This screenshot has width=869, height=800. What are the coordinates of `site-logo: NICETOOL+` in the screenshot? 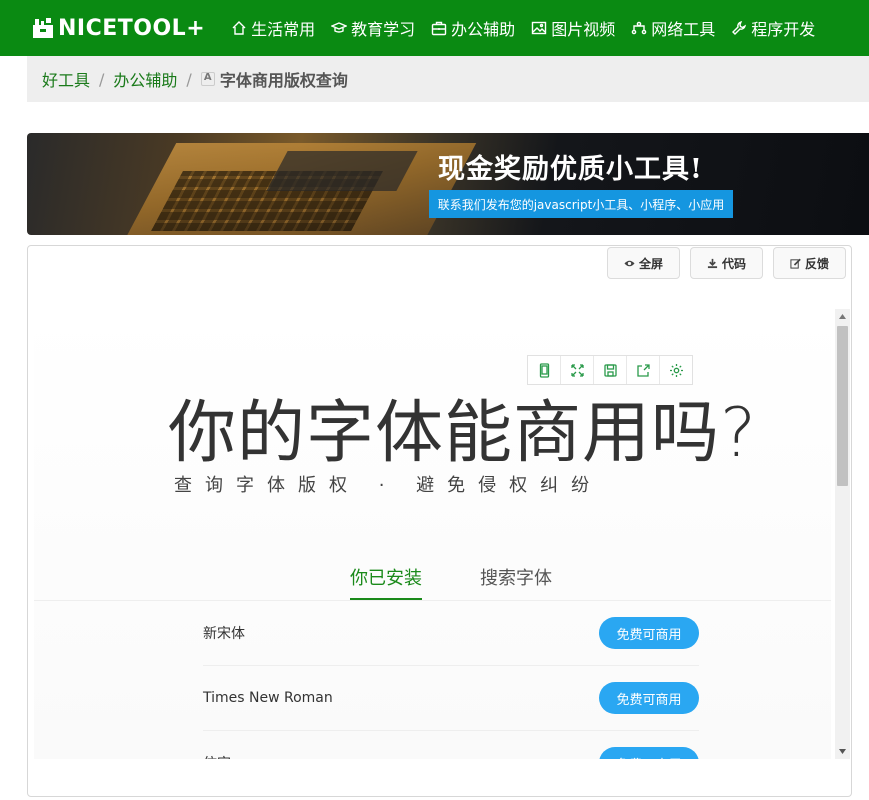 It's located at (118, 28).